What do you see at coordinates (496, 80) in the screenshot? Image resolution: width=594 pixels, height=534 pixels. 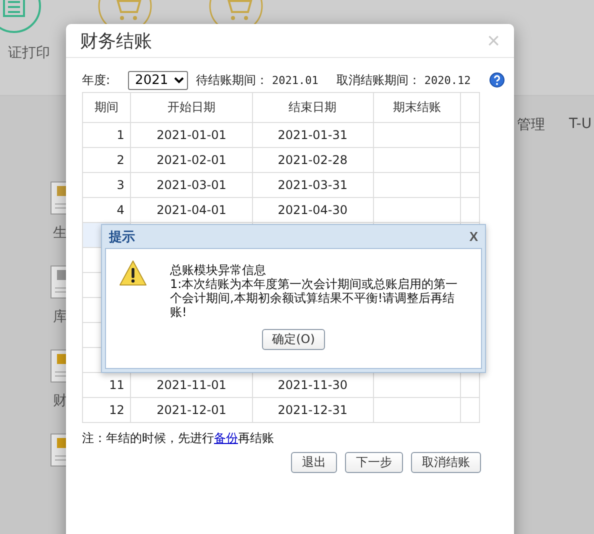 I see `help-icon` at bounding box center [496, 80].